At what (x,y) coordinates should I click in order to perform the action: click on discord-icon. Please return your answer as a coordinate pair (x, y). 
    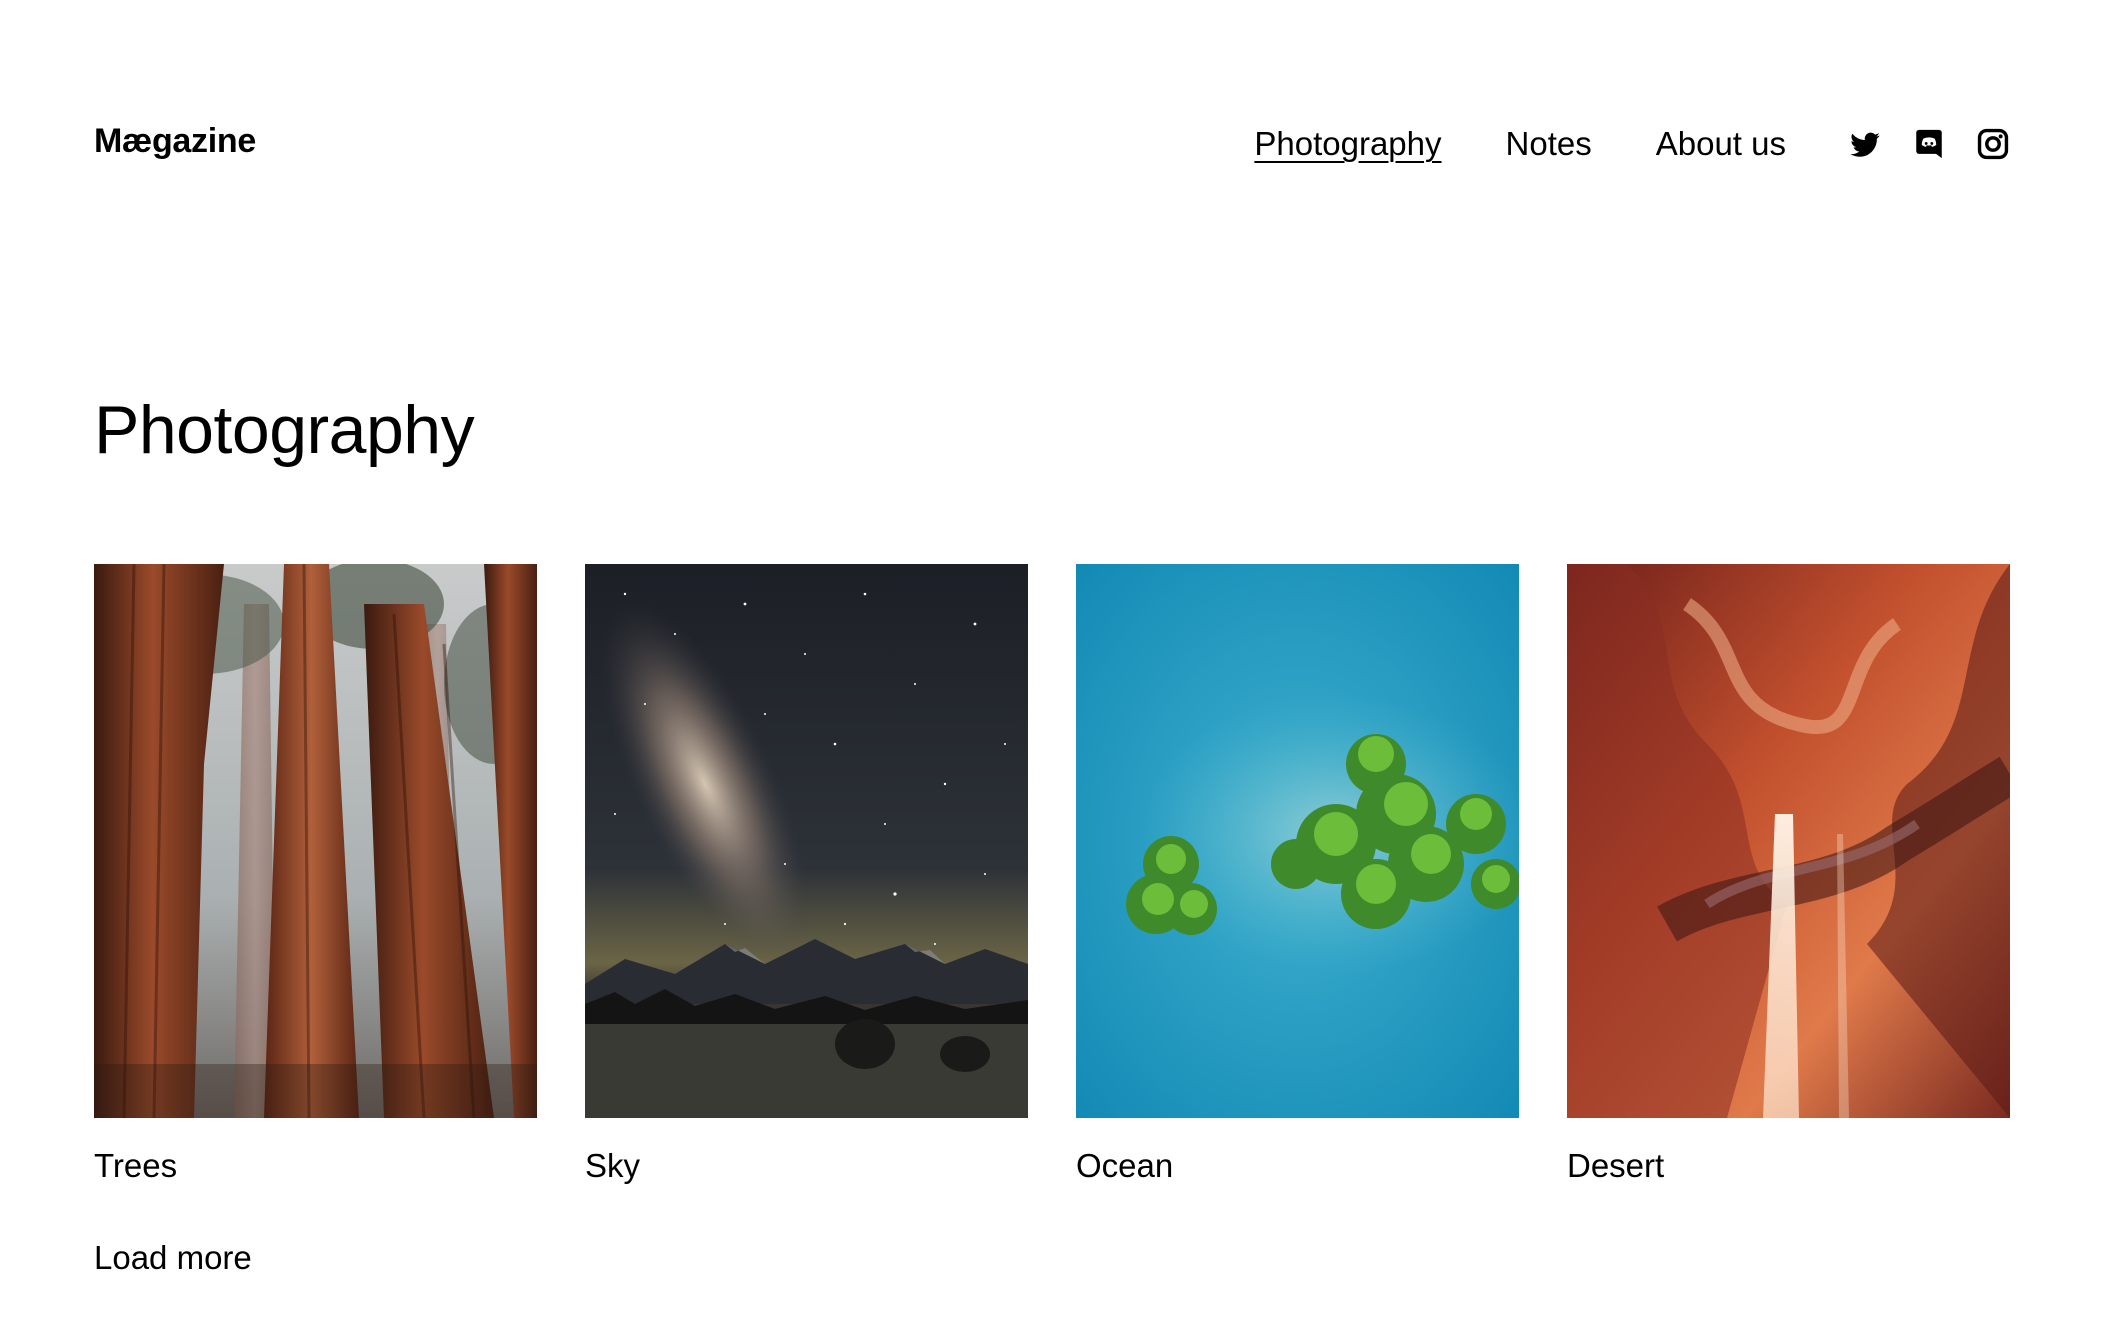
    Looking at the image, I should click on (1929, 144).